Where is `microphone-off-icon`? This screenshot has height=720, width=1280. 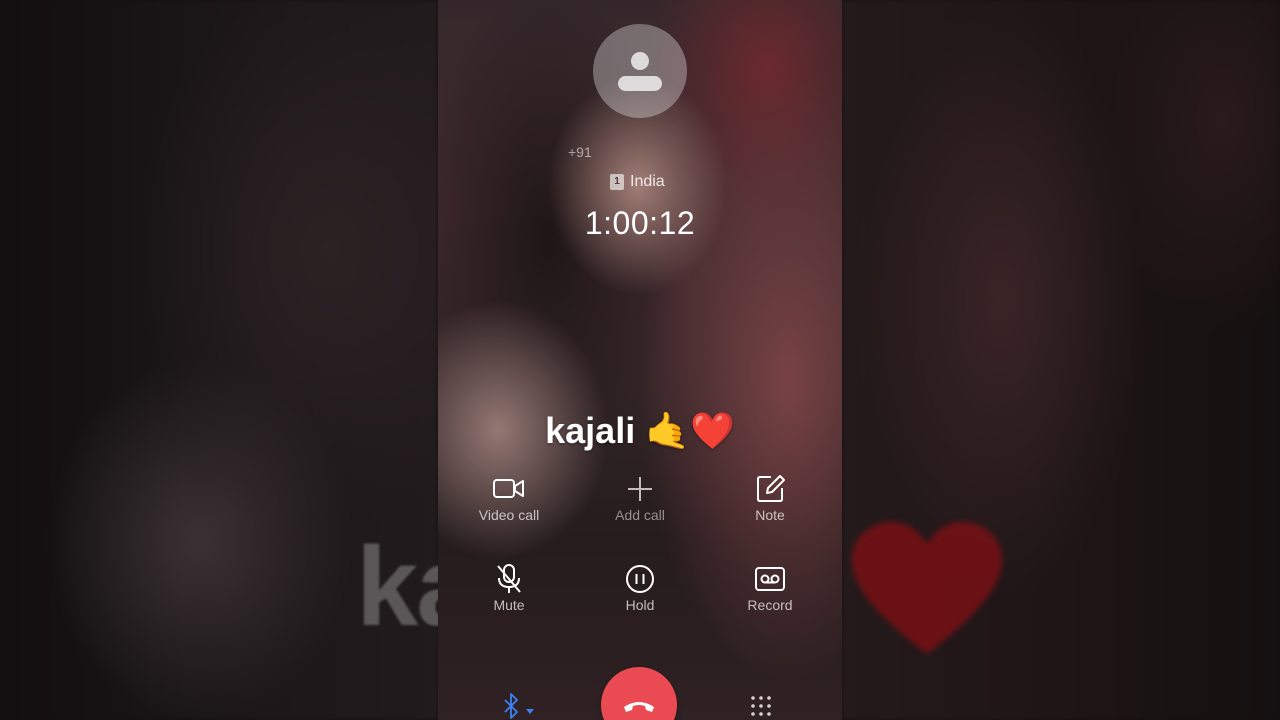
microphone-off-icon is located at coordinates (509, 578).